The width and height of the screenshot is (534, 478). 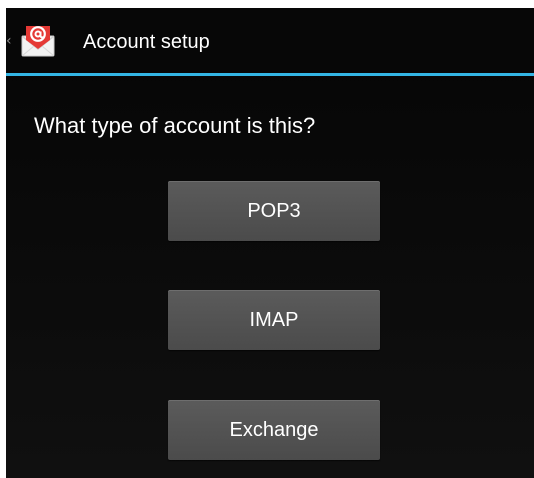 I want to click on page-title: Account setup, so click(x=146, y=42).